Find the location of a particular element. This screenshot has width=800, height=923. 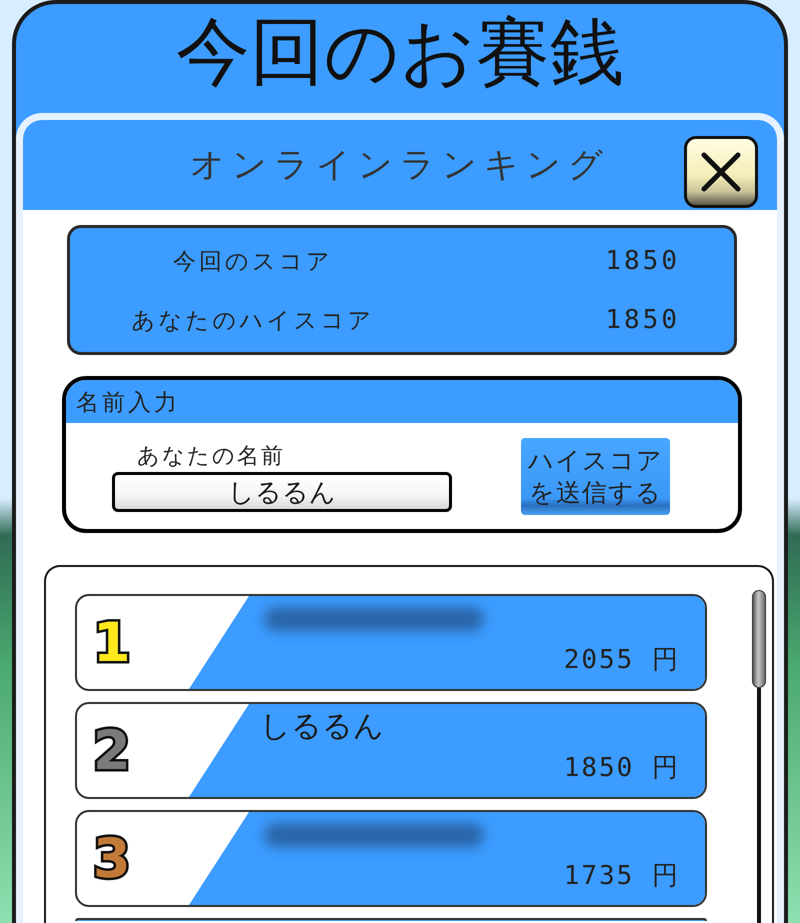

close-icon is located at coordinates (721, 172).